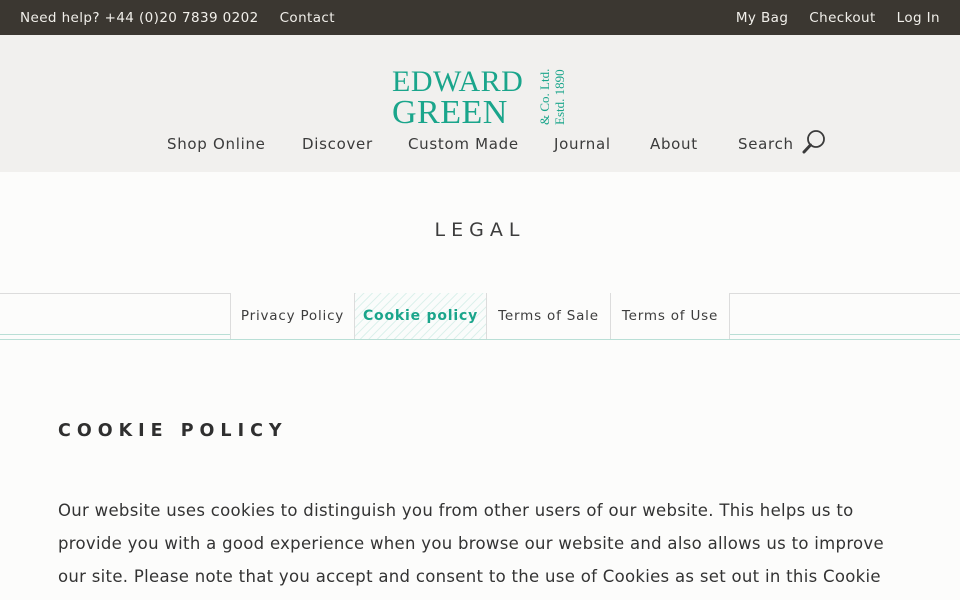  I want to click on help-phone-link: Need help? +44 (0)20 7839 0202, so click(139, 18).